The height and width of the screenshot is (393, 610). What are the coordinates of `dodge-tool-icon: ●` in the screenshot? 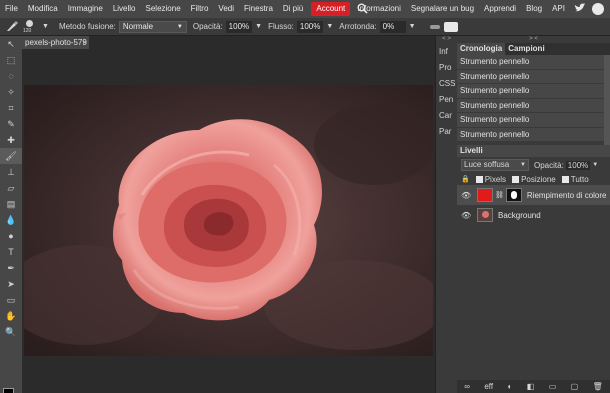 It's located at (11, 236).